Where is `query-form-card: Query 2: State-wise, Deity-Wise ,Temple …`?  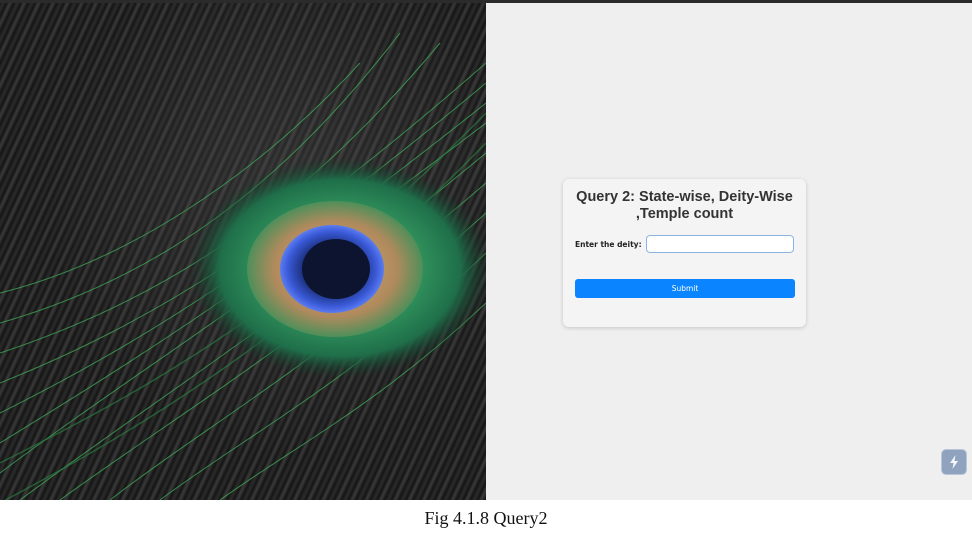 query-form-card: Query 2: State-wise, Deity-Wise ,Temple … is located at coordinates (684, 253).